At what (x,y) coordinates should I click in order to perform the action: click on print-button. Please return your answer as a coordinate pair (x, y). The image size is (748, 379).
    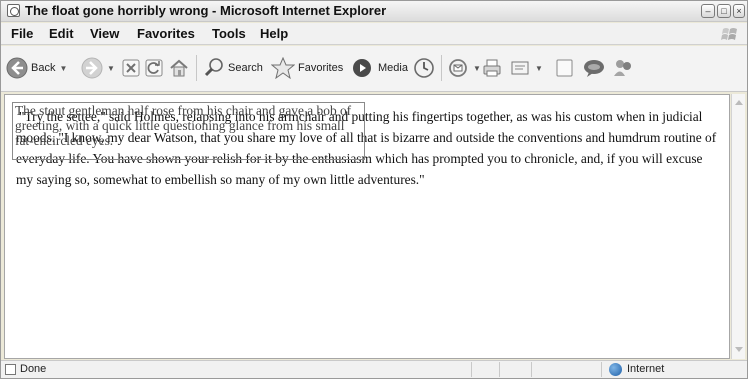
    Looking at the image, I should click on (492, 68).